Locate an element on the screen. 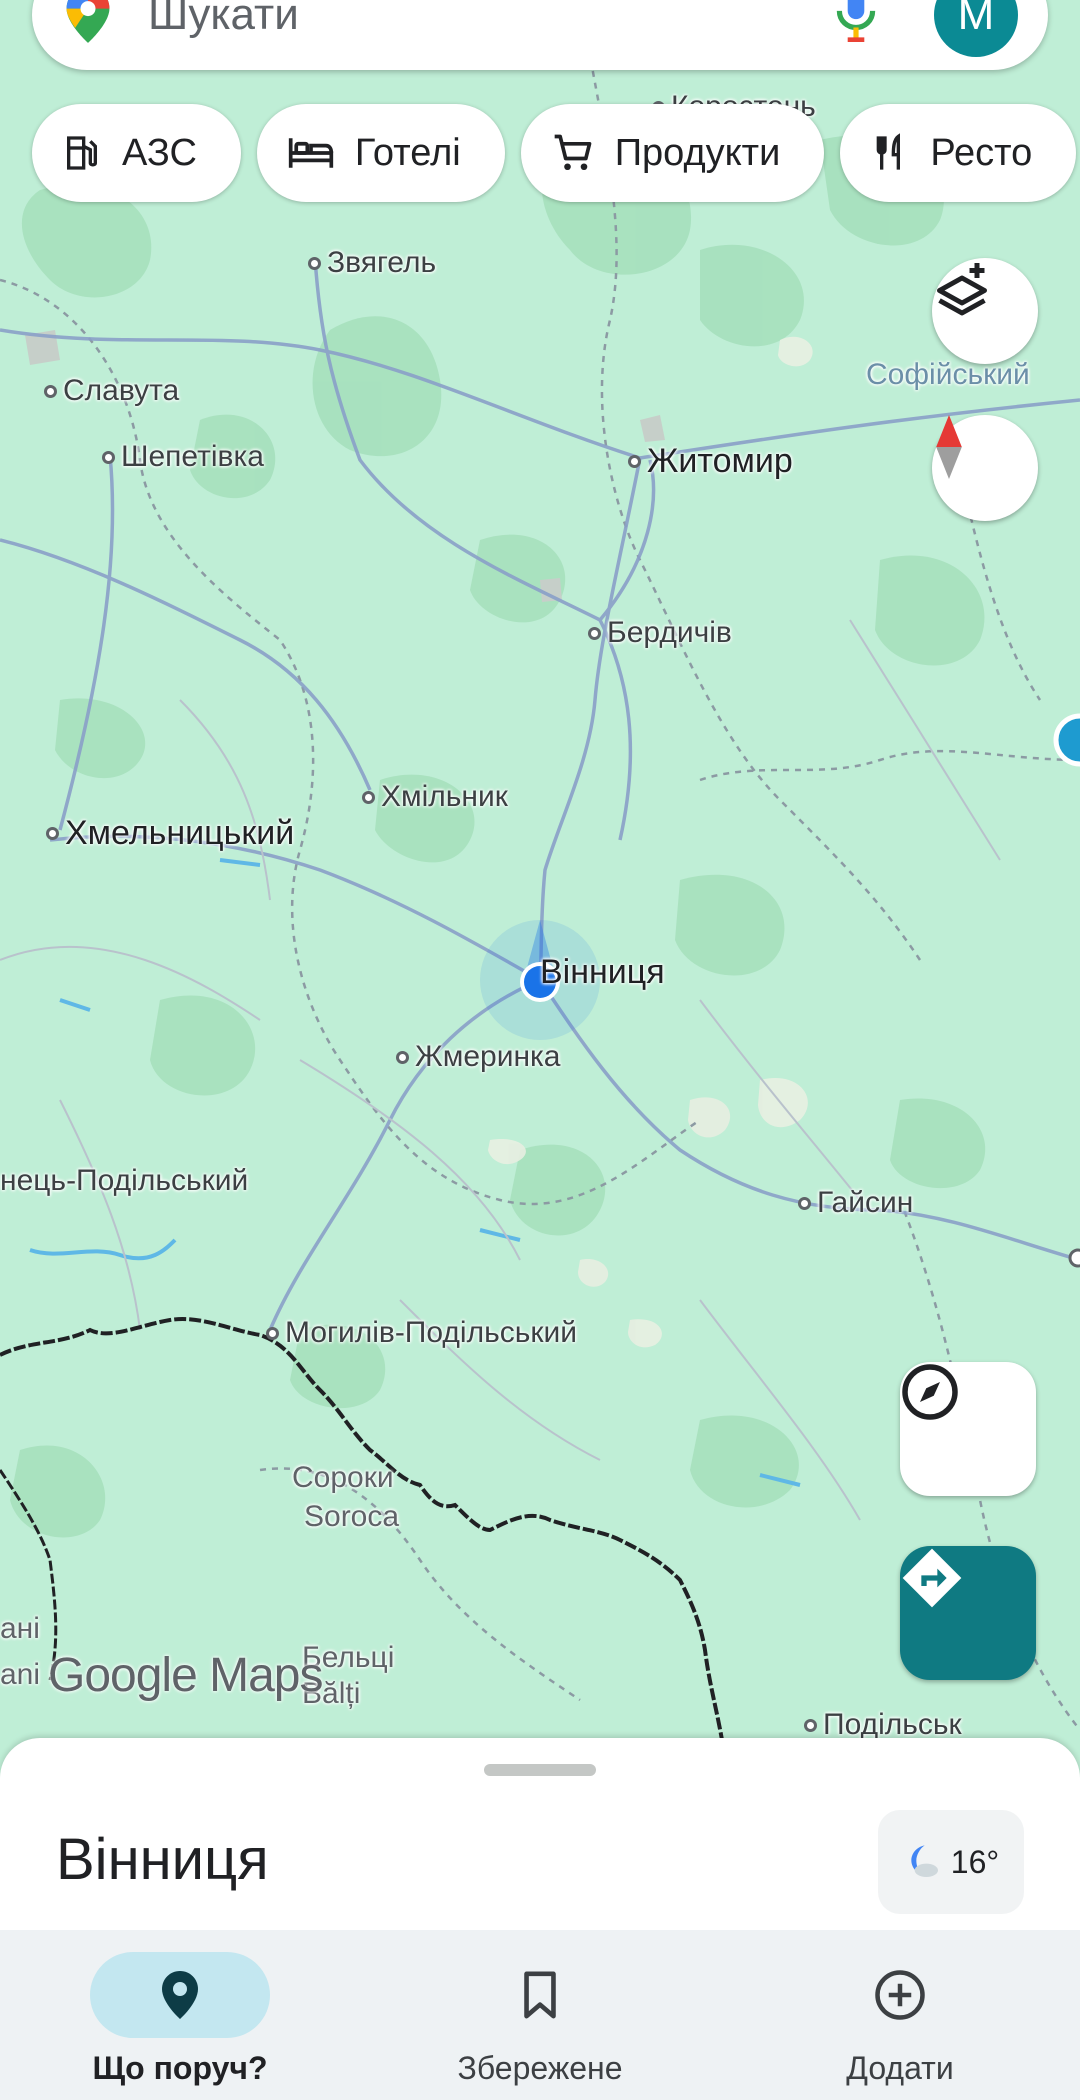 The width and height of the screenshot is (1080, 2100). bookmark-icon is located at coordinates (540, 1995).